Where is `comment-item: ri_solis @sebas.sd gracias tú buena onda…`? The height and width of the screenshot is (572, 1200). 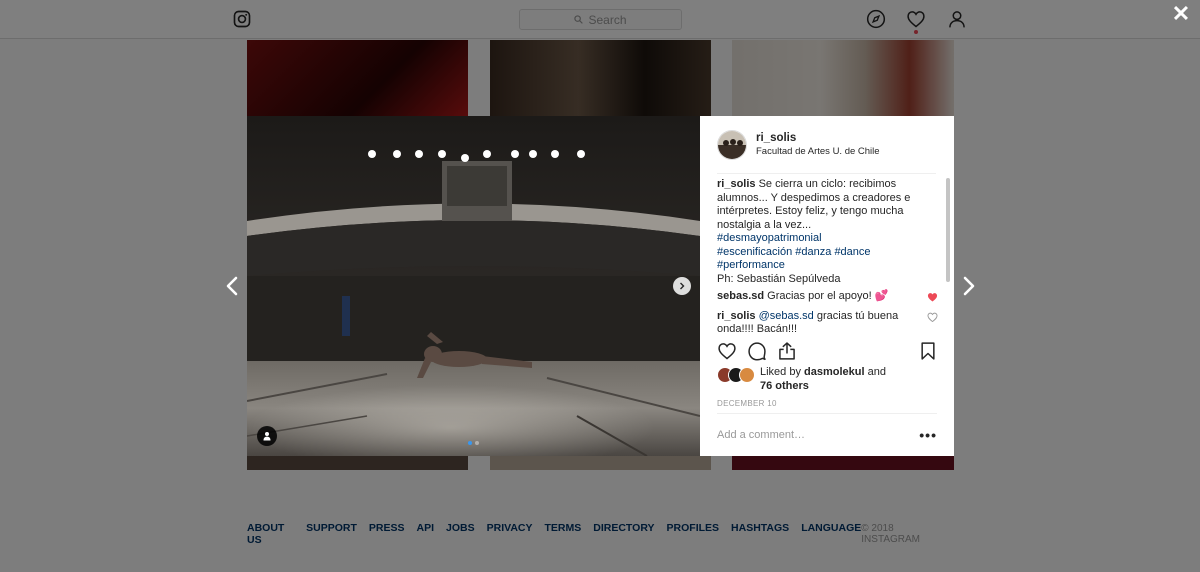
comment-item: ri_solis @sebas.sd gracias tú buena onda… is located at coordinates (829, 321).